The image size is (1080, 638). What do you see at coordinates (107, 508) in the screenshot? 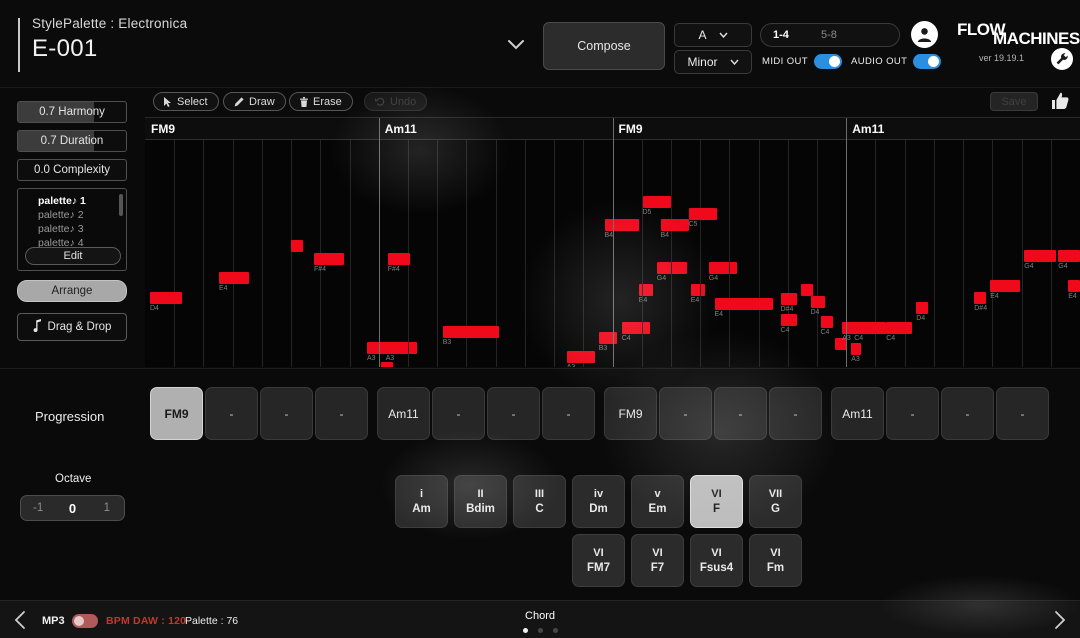
I see `octave-value: 1` at bounding box center [107, 508].